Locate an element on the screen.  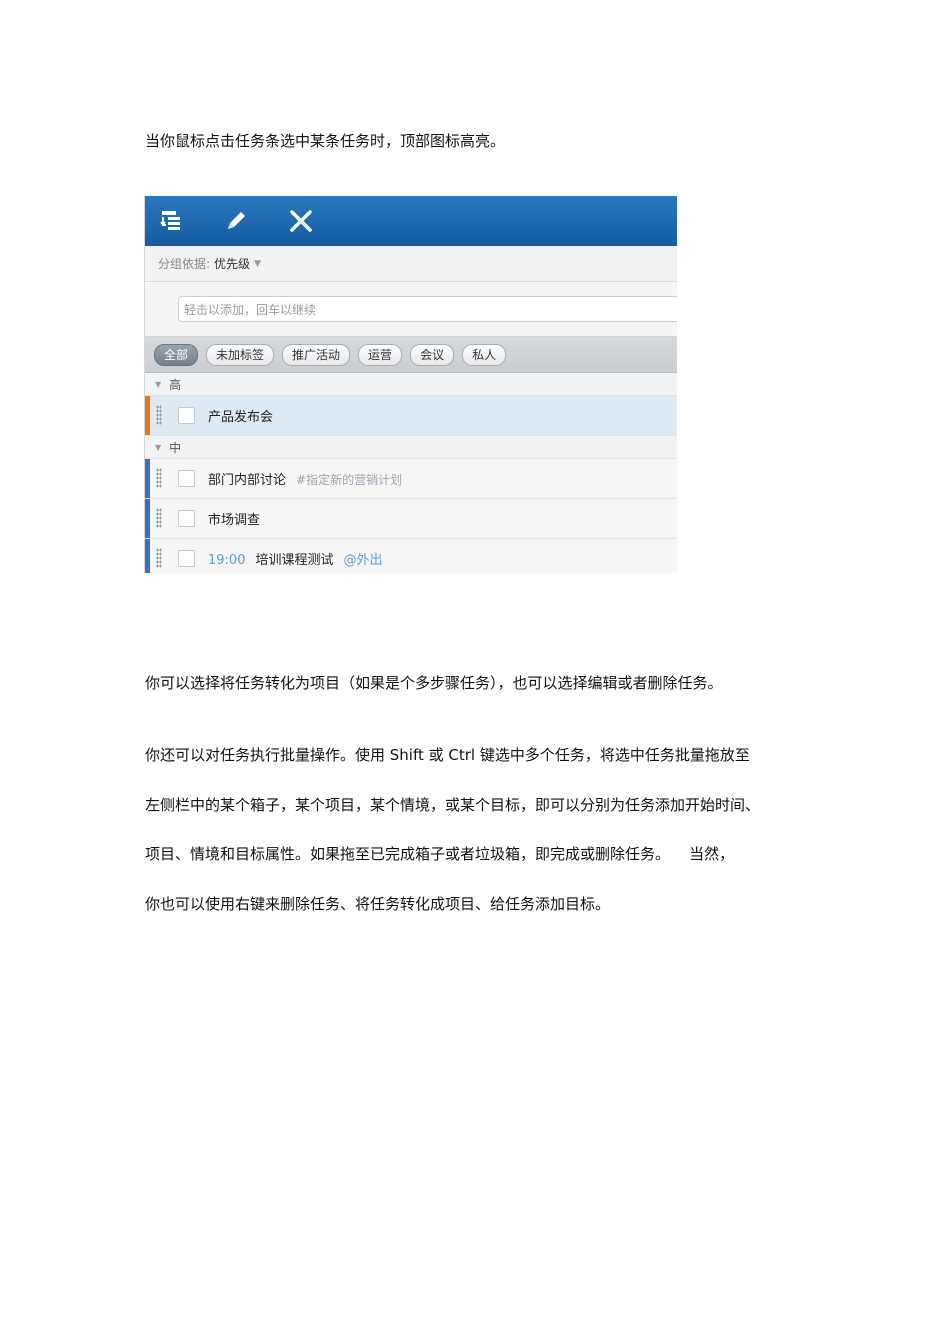
group-by-label: 分组依据: is located at coordinates (184, 264).